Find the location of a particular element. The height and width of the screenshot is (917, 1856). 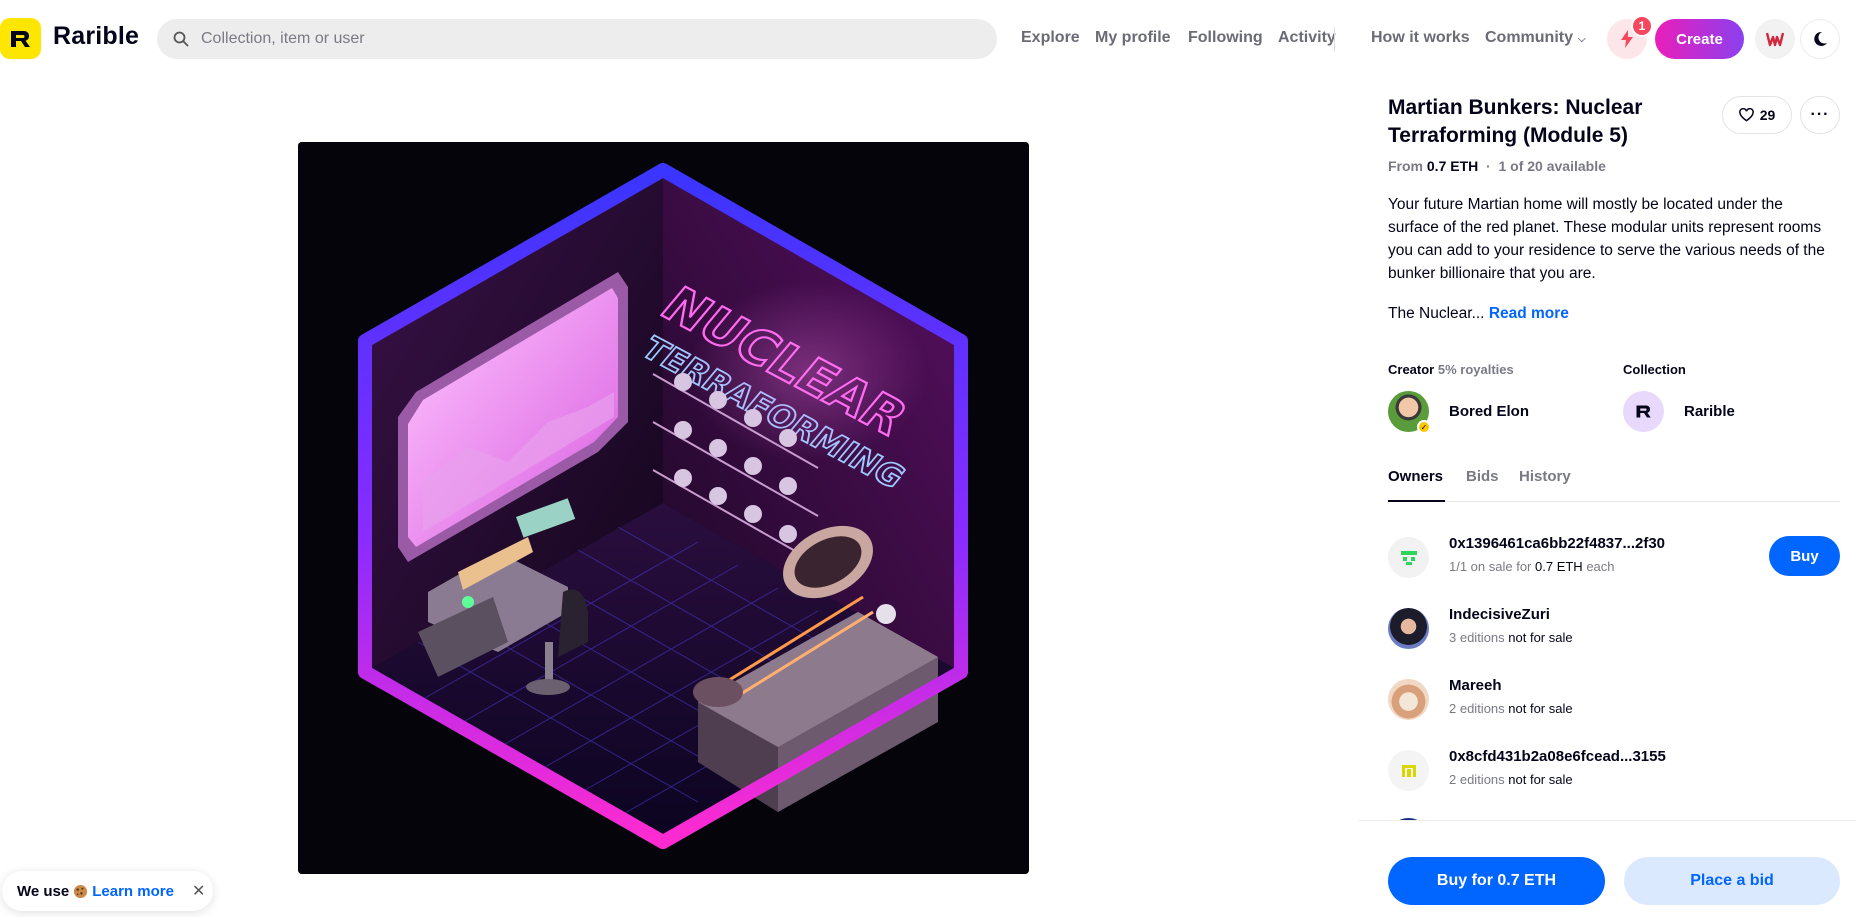

item-tabs: Owners Bids History is located at coordinates (1614, 482).